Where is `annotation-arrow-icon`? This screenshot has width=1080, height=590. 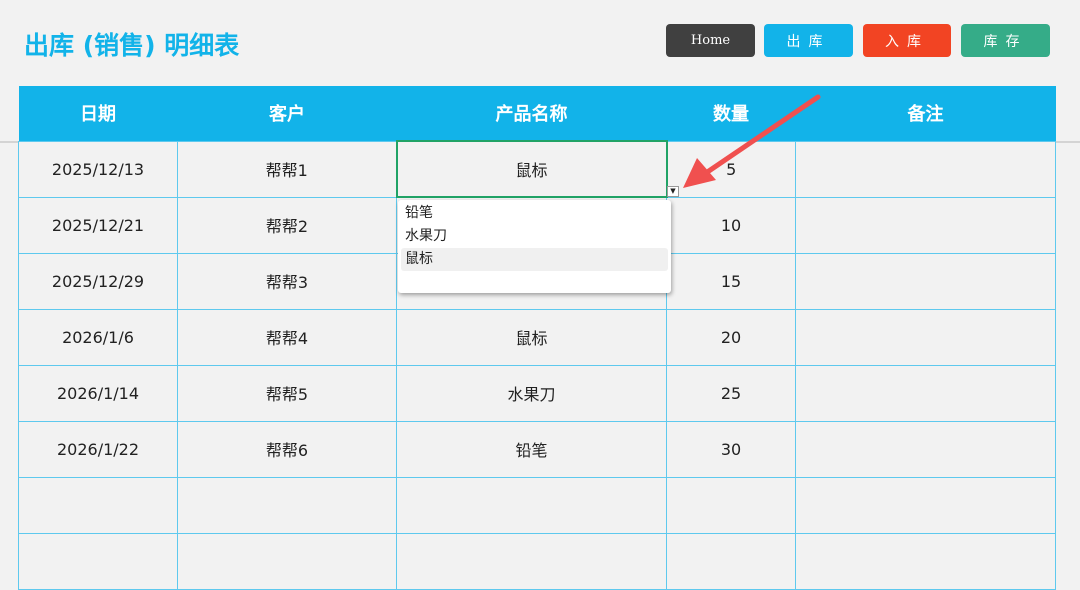
annotation-arrow-icon is located at coordinates (752, 141).